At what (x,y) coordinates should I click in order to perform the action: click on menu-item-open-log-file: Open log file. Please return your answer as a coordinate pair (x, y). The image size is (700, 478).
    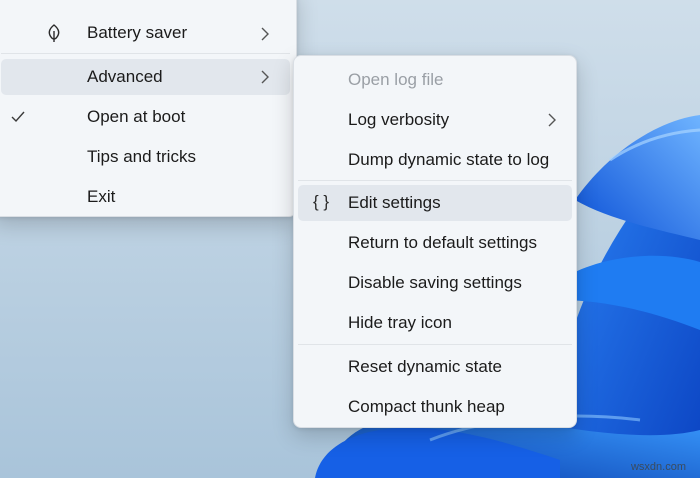
    Looking at the image, I should click on (435, 80).